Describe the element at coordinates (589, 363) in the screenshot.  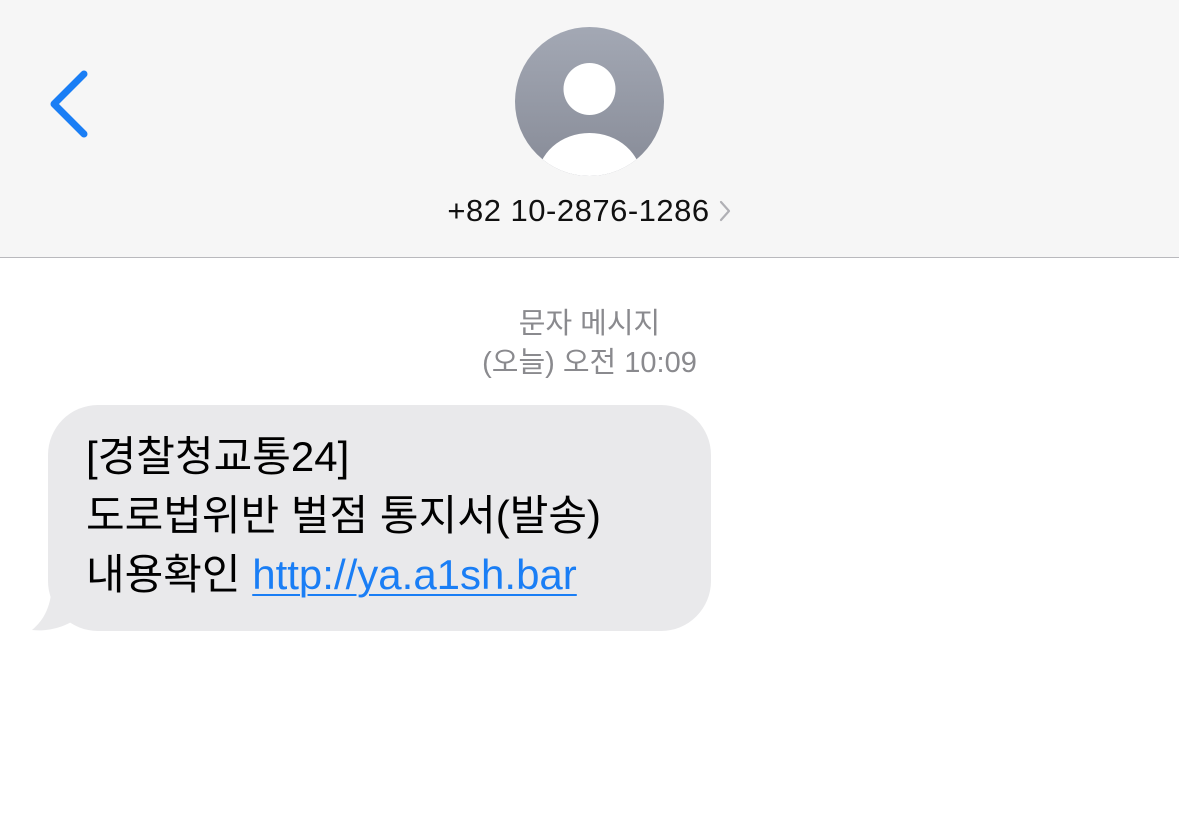
I see `message-timestamp: (오늘) 오전 10:09` at that location.